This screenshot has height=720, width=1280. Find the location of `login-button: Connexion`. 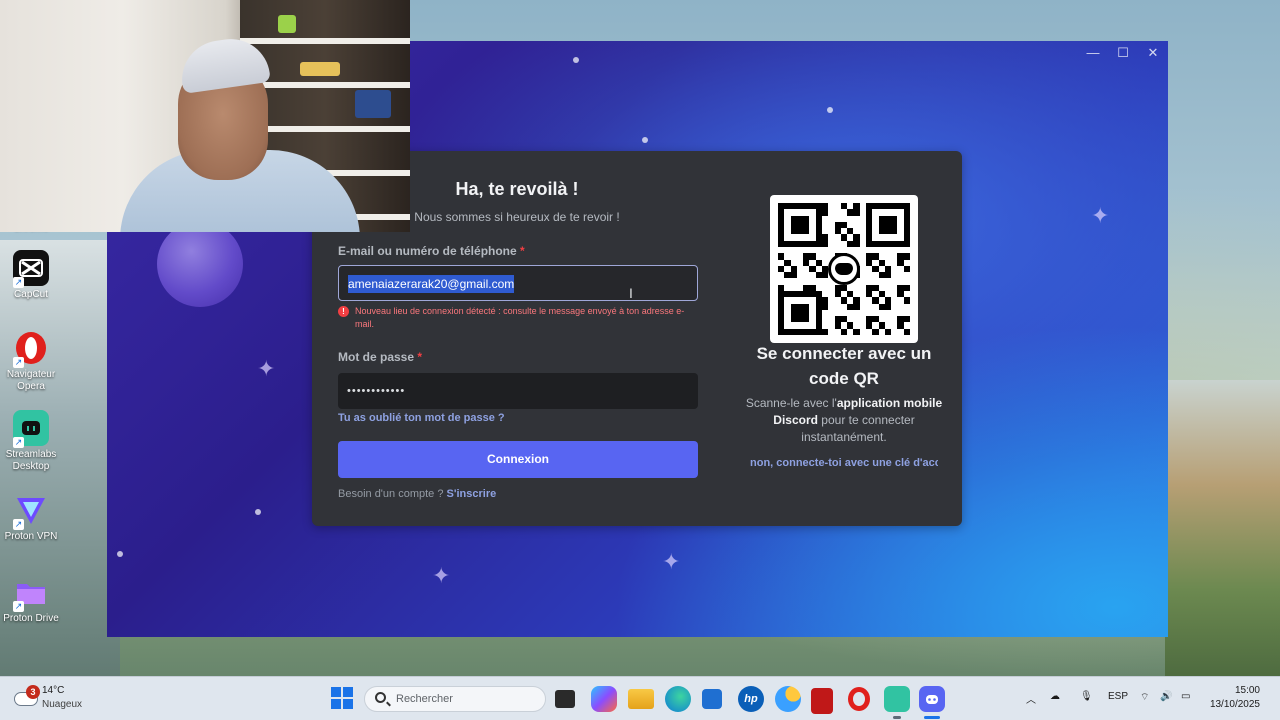

login-button: Connexion is located at coordinates (518, 459).